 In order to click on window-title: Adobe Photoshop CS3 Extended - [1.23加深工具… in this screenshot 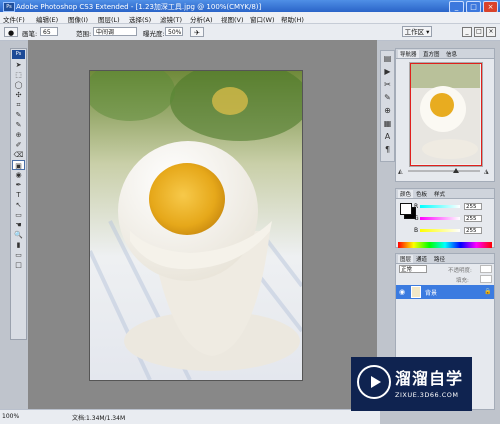, I will do `click(139, 7)`.